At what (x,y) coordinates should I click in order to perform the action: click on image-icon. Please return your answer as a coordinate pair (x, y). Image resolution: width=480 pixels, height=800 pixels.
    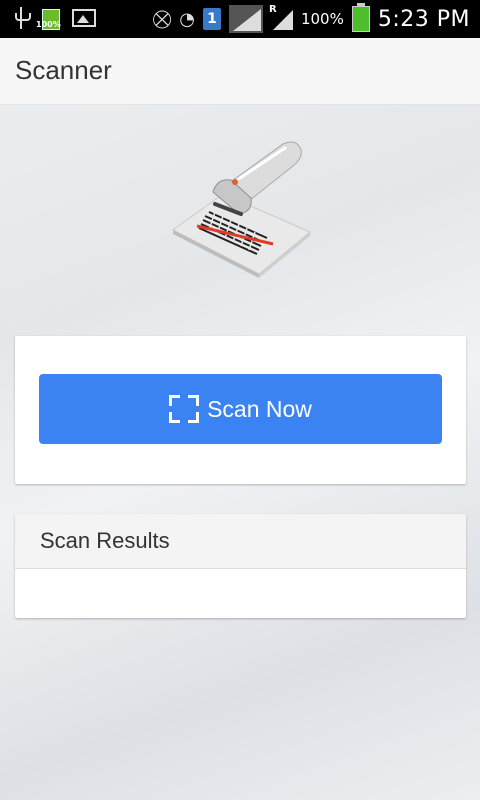
    Looking at the image, I should click on (84, 18).